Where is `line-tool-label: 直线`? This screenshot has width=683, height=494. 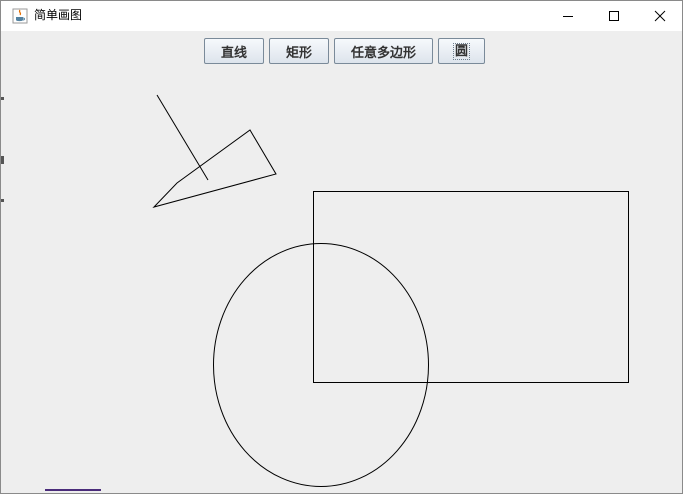
line-tool-label: 直线 is located at coordinates (233, 53).